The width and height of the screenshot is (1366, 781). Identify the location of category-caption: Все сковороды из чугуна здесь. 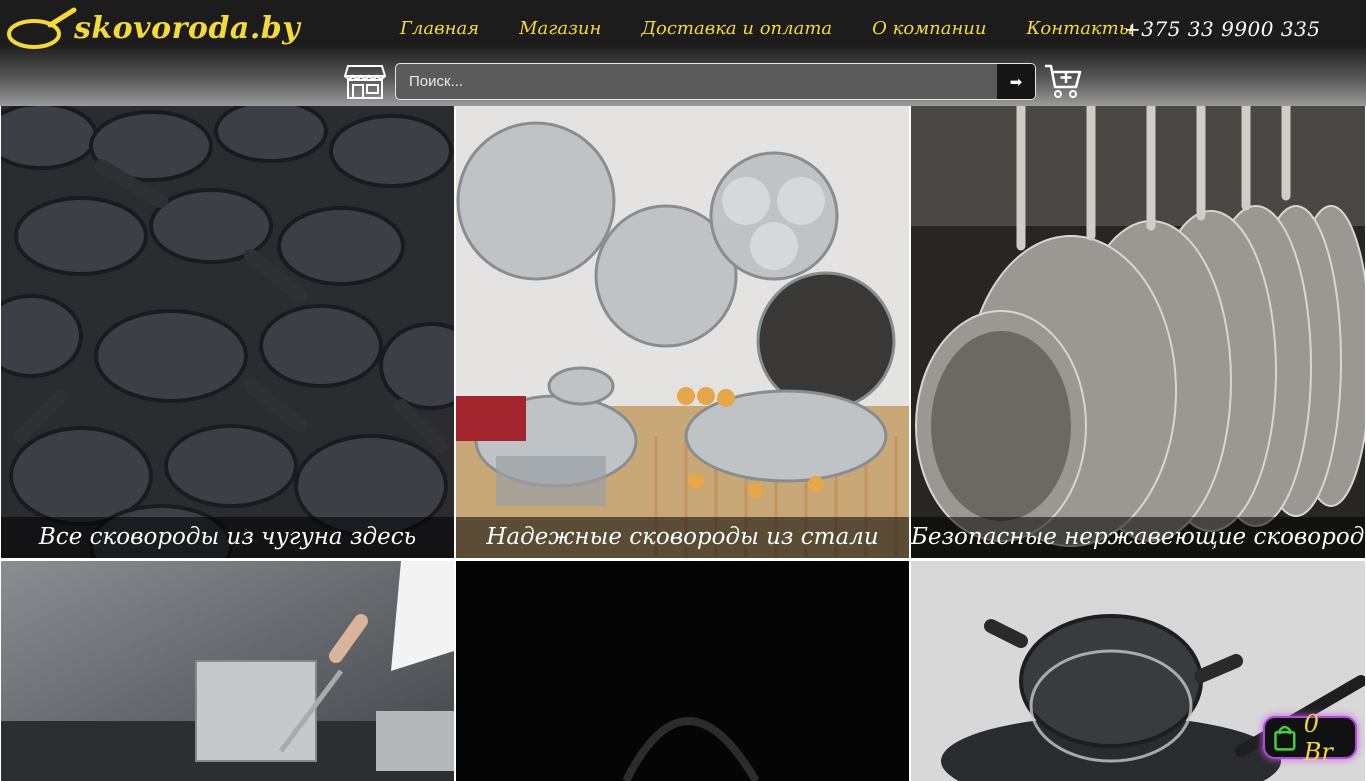
(227, 537).